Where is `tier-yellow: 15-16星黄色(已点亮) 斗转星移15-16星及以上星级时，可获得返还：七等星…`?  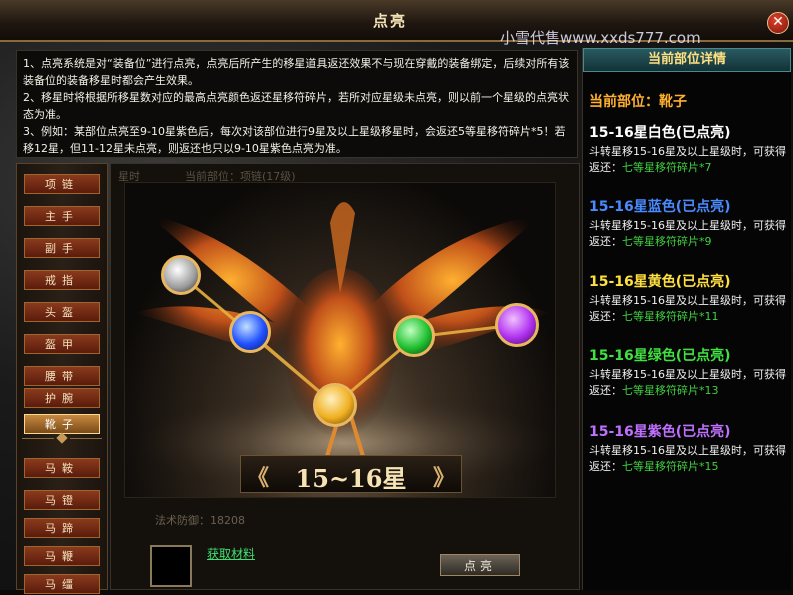
tier-yellow: 15-16星黄色(已点亮) 斗转星移15-16星及以上星级时，可获得返还：七等星… is located at coordinates (689, 298).